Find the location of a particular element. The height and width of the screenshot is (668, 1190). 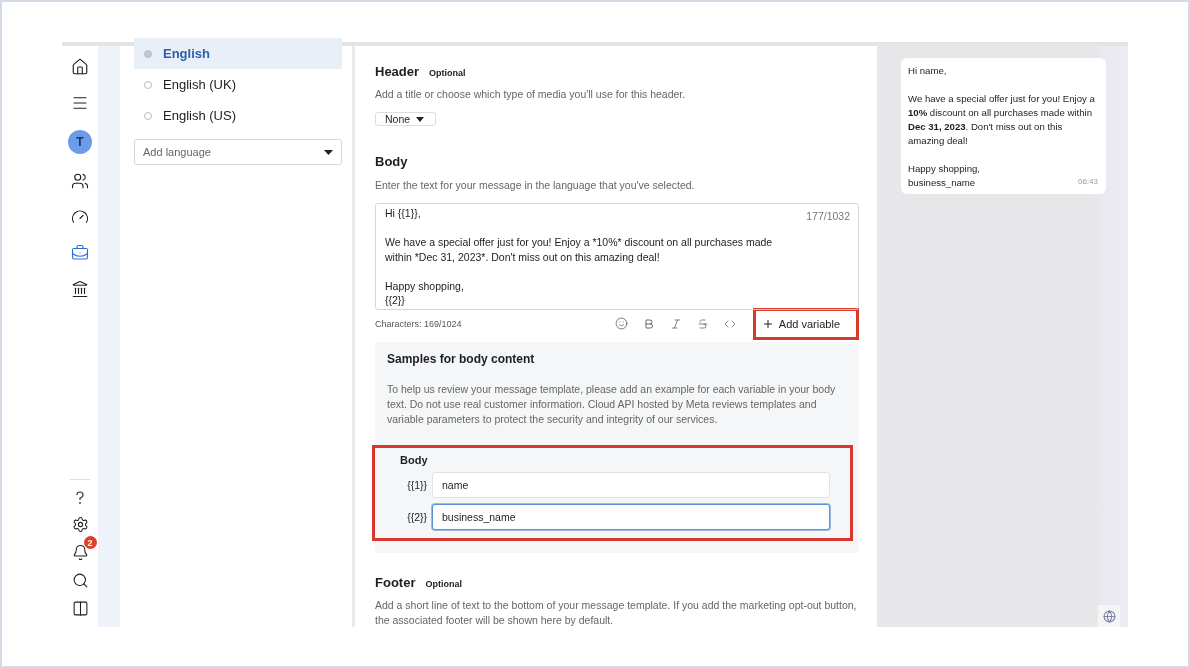

home-icon is located at coordinates (80, 67).